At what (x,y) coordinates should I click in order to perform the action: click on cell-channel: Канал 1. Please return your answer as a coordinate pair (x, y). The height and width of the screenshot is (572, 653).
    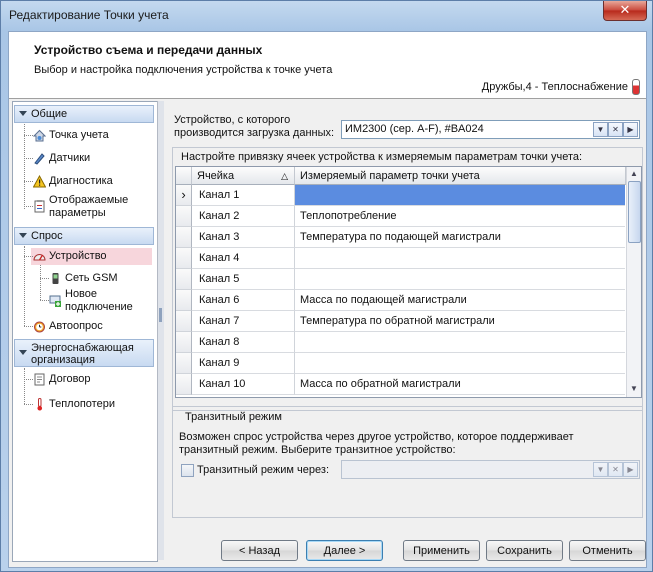
    Looking at the image, I should click on (243, 195).